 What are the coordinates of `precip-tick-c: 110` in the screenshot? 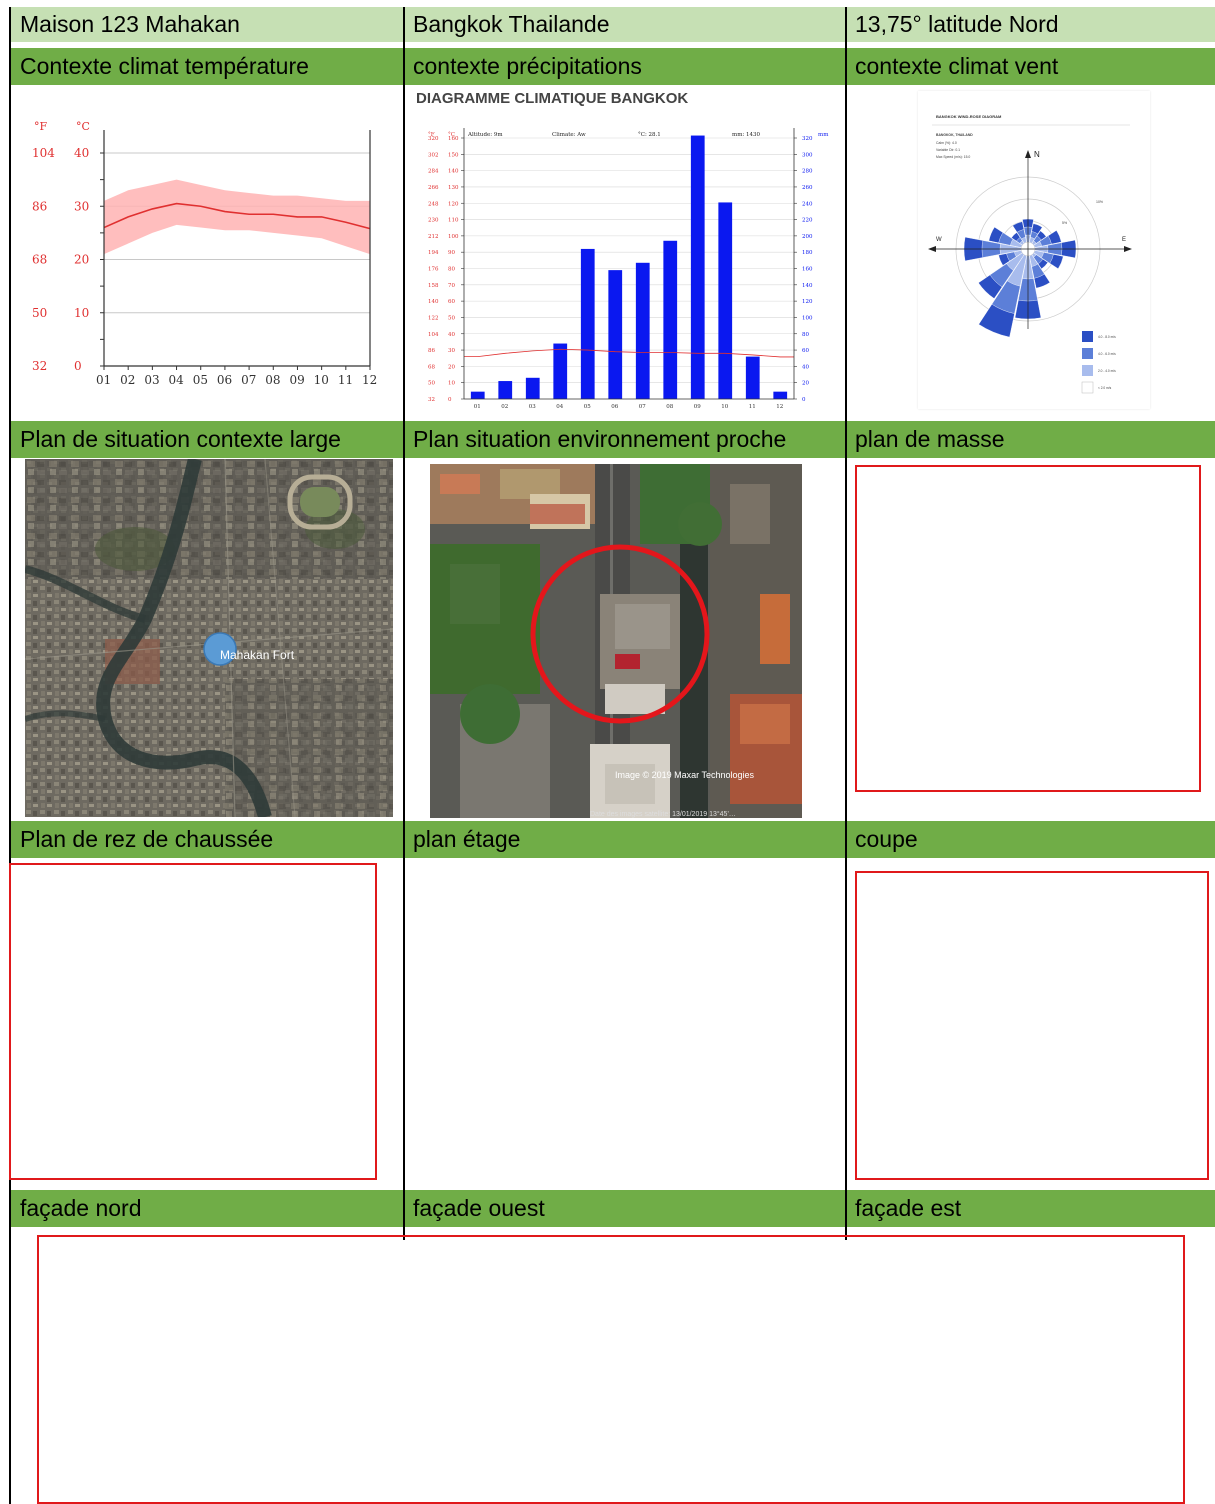 It's located at (453, 221).